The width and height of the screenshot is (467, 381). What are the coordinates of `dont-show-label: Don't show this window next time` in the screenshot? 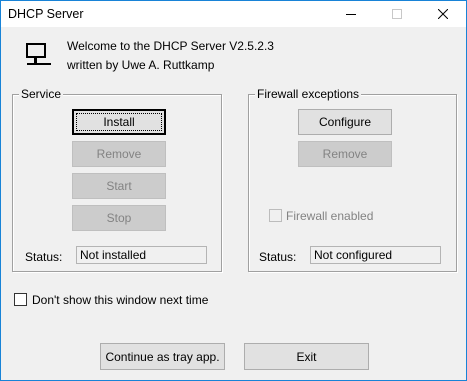 It's located at (120, 300).